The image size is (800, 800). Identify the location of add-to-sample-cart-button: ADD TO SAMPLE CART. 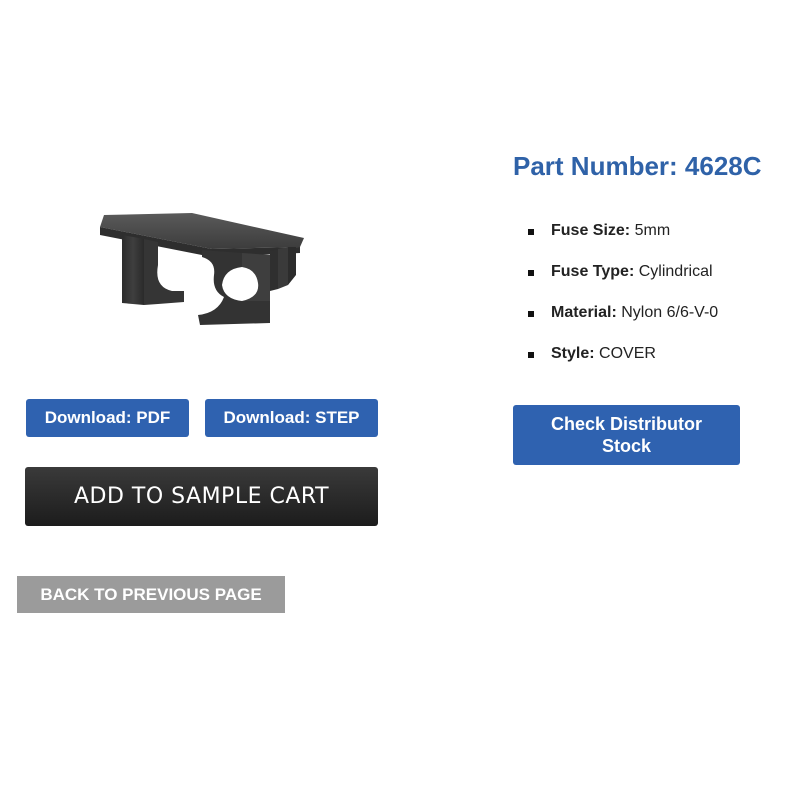
(201, 496).